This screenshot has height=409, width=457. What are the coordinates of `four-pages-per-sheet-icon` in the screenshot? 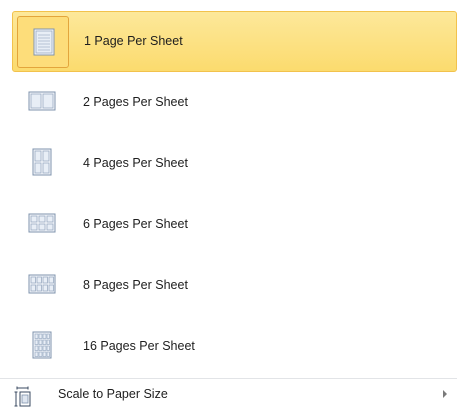 It's located at (42, 162).